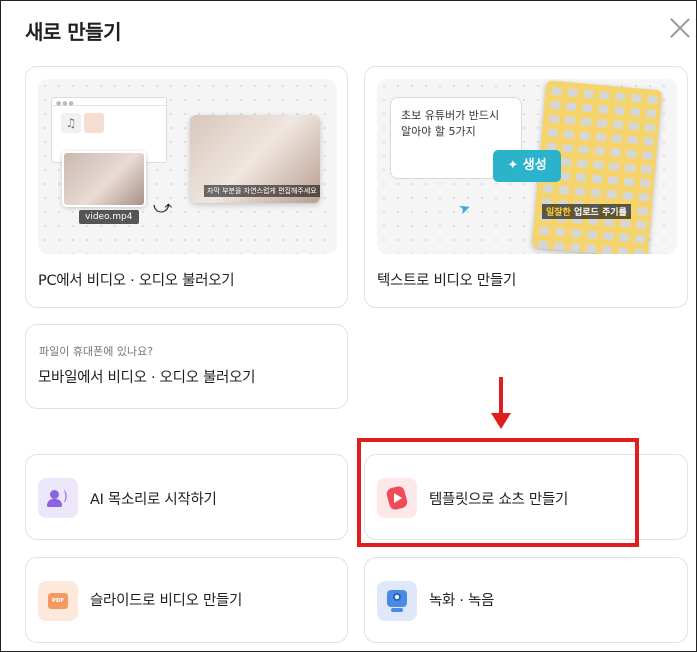 This screenshot has width=697, height=652. Describe the element at coordinates (465, 209) in the screenshot. I see `cursor-icon: ➤` at that location.